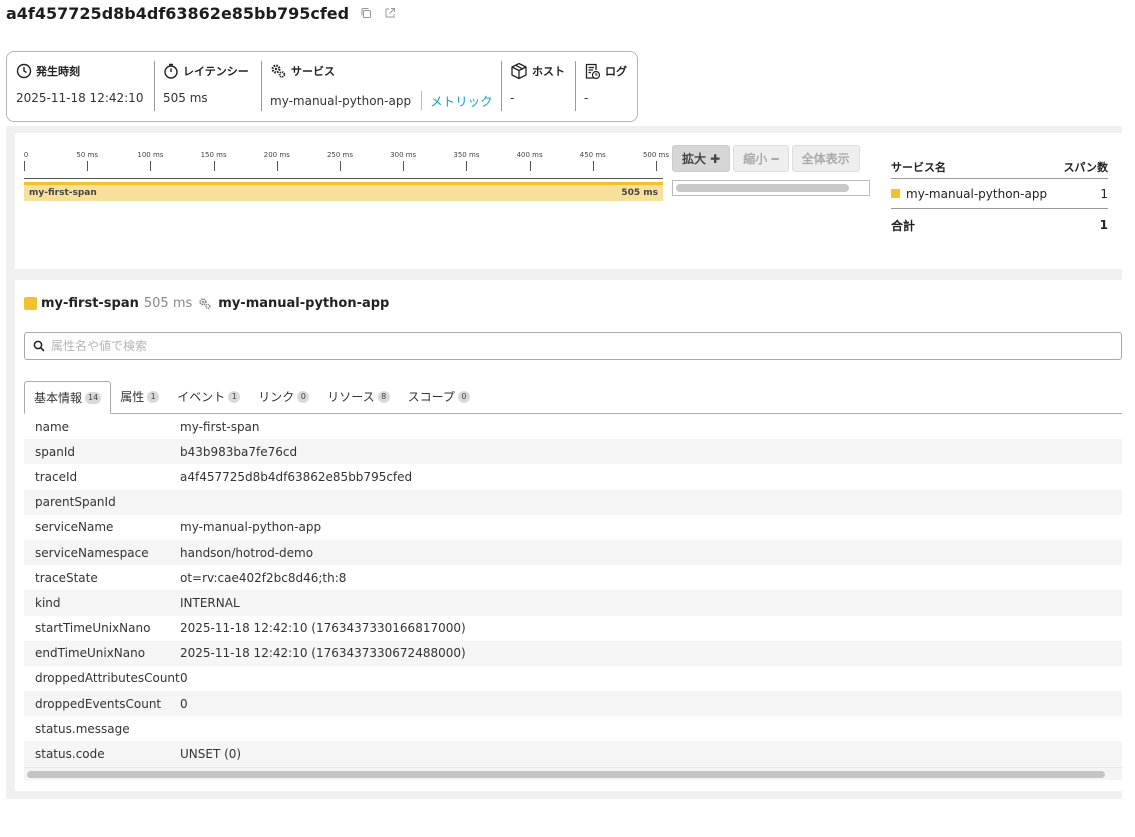 The image size is (1135, 837). Describe the element at coordinates (178, 13) in the screenshot. I see `trace-id-title: a4f457725d8b4df63862e85bb795cfed` at that location.